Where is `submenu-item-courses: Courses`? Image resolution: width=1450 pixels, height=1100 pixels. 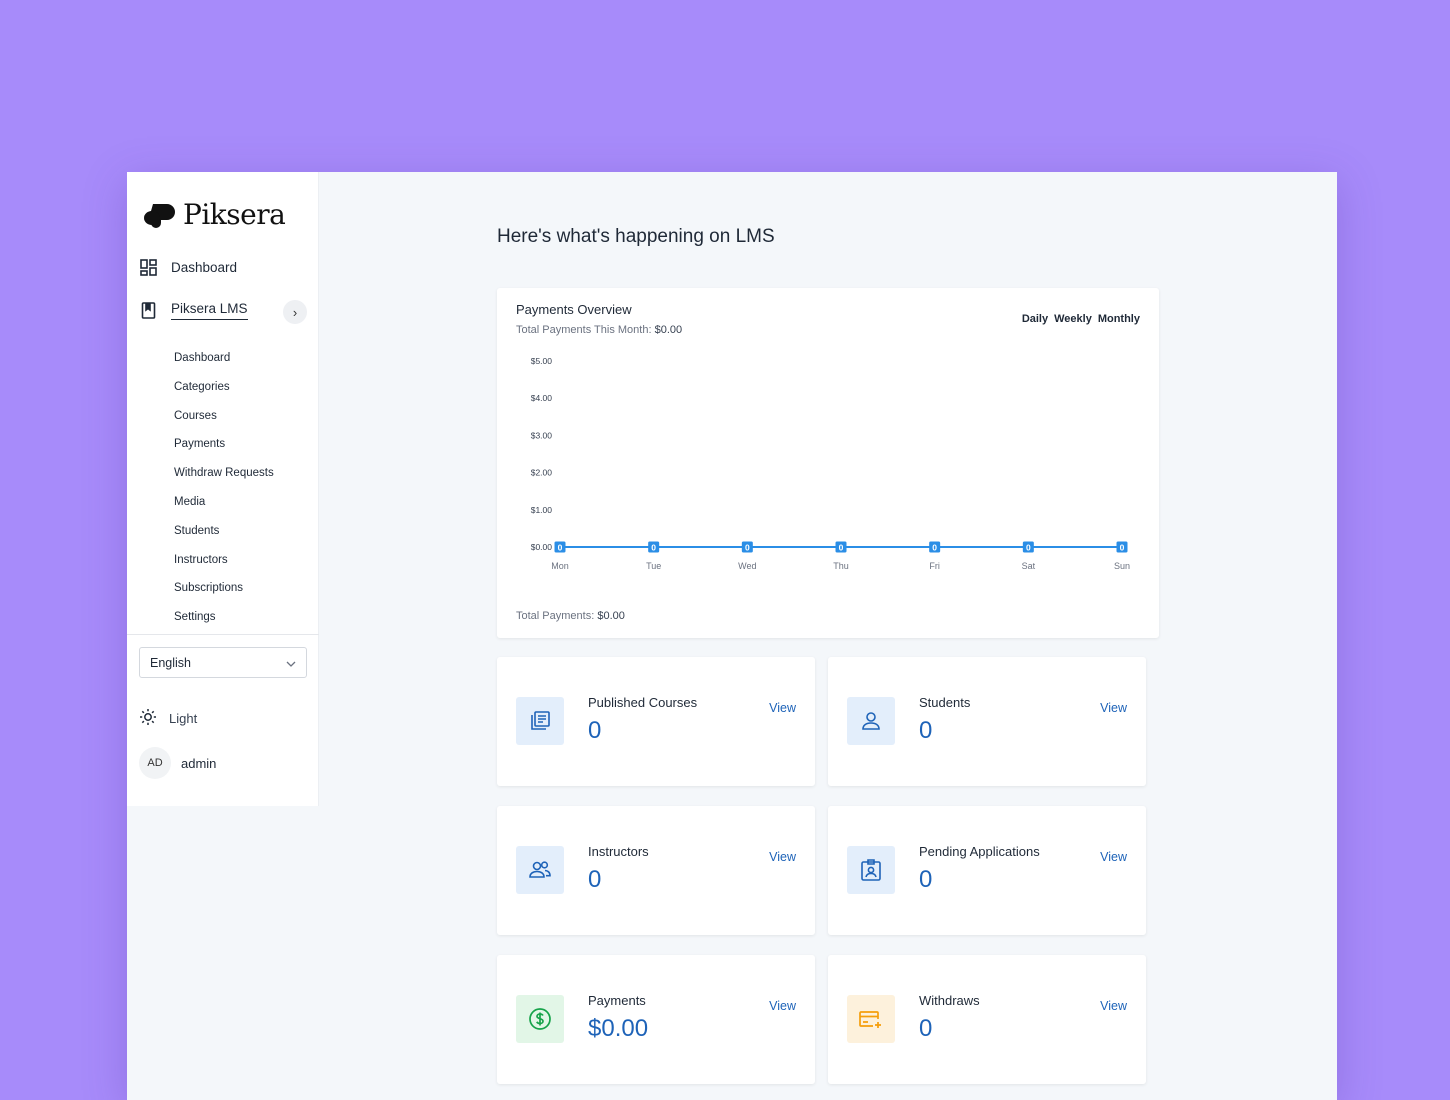 submenu-item-courses: Courses is located at coordinates (224, 416).